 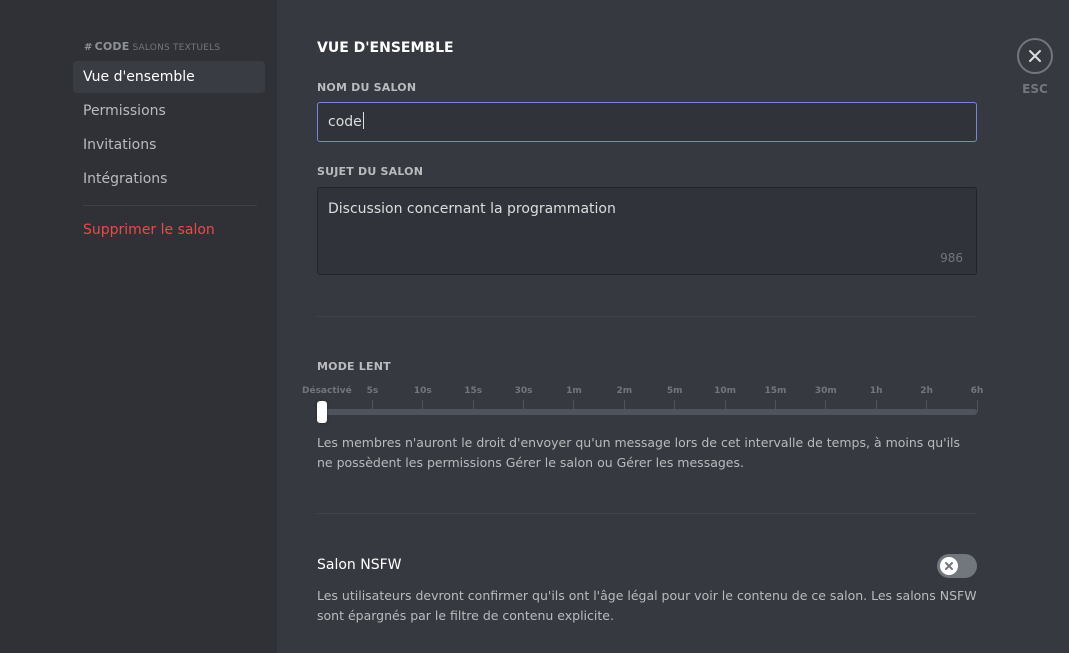 I want to click on sidebar-header: # CODE SALONS TEXTUELS, so click(x=152, y=46).